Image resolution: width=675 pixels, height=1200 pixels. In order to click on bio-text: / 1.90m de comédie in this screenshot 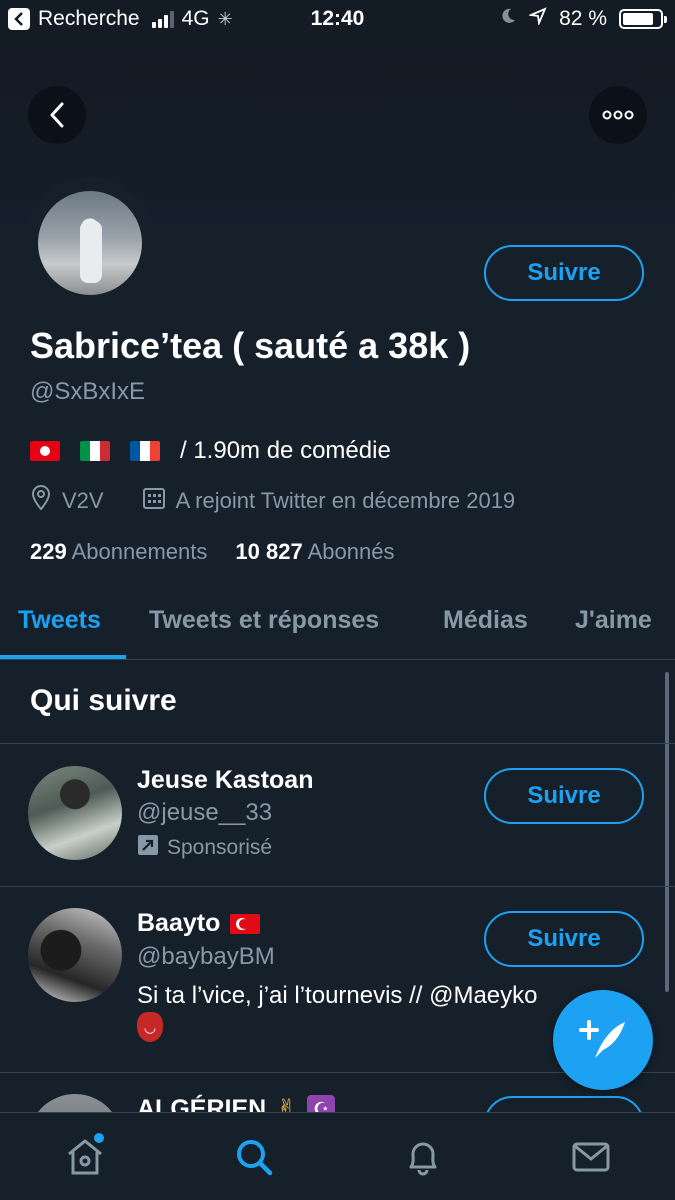, I will do `click(285, 450)`.